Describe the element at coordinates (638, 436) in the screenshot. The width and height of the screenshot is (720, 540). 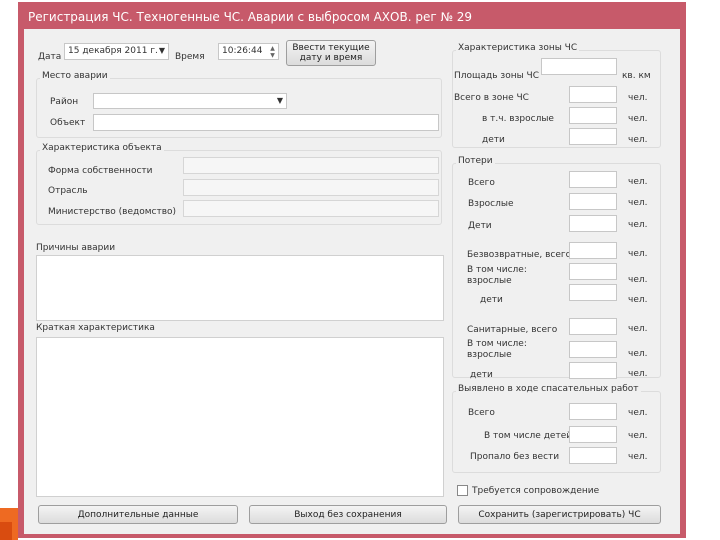
I see `rescue-children-unit: чел.` at that location.